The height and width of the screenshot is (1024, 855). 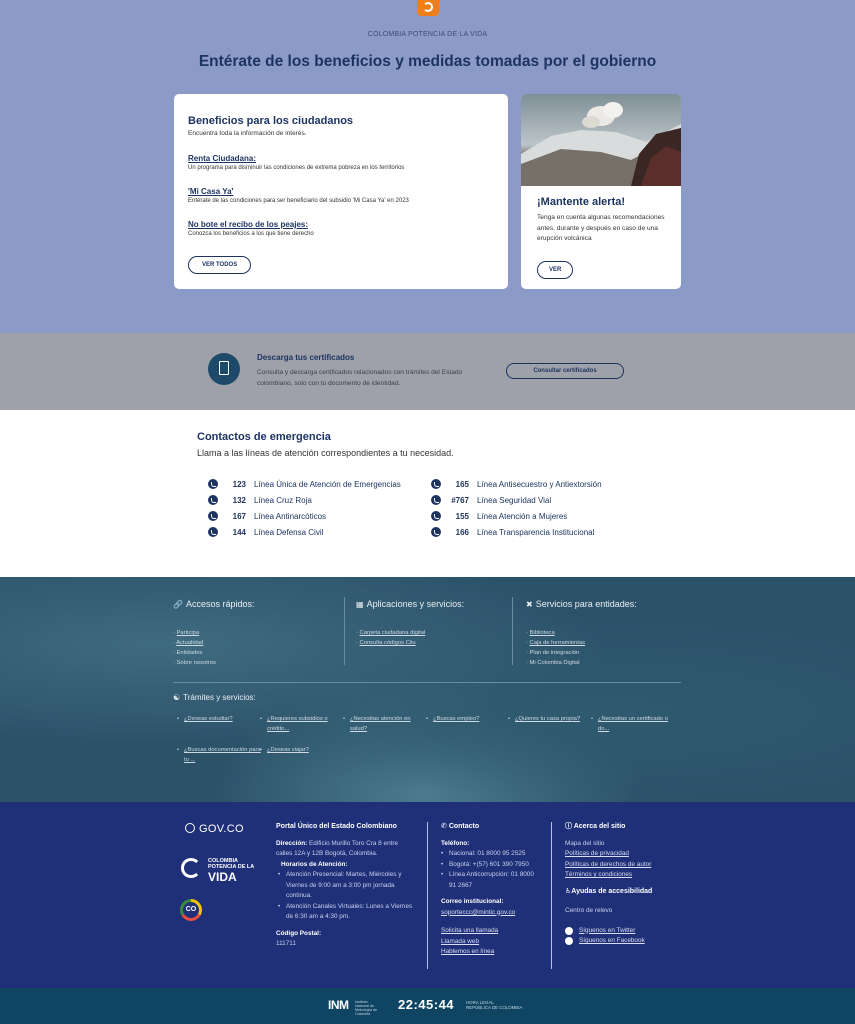 I want to click on twitter-link: Síguenos en Twitter, so click(x=620, y=931).